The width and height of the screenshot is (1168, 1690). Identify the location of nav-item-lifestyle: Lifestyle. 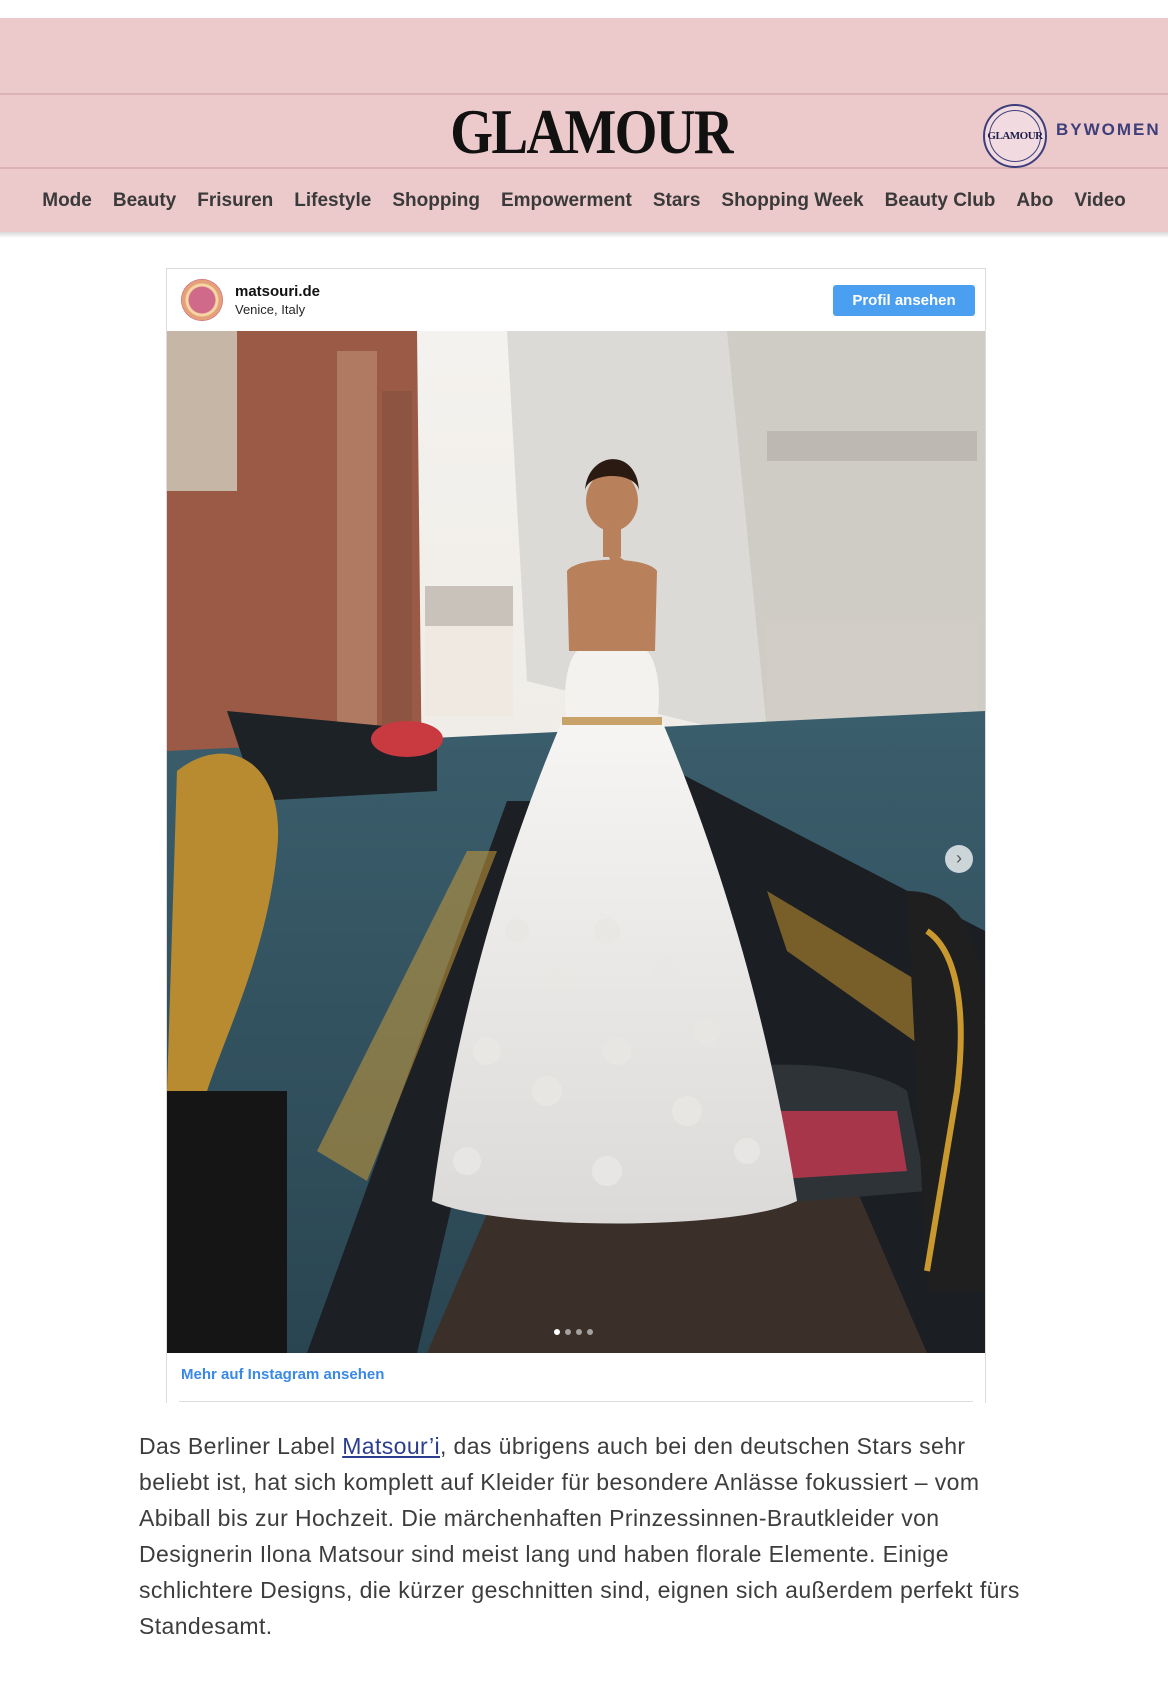
(332, 201).